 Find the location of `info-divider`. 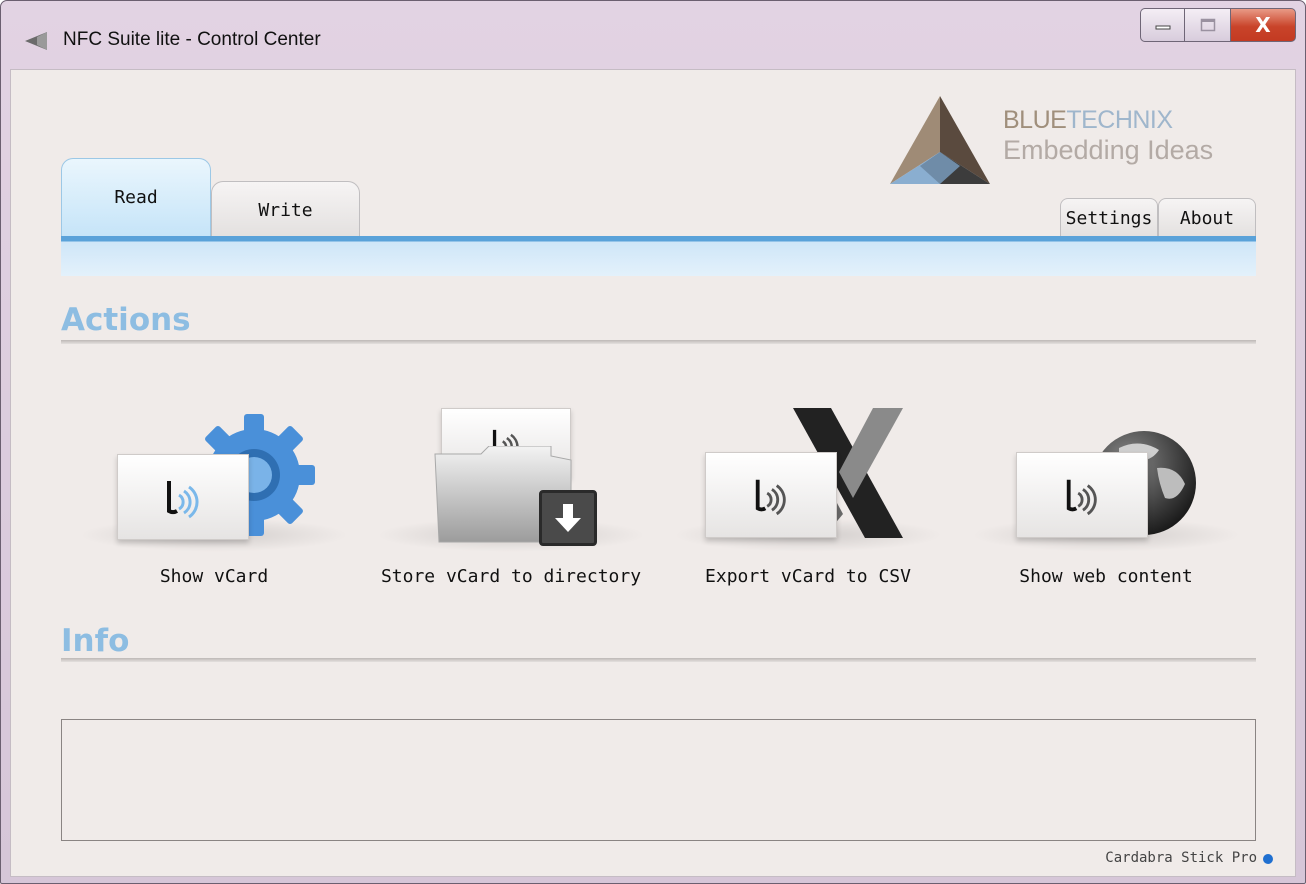

info-divider is located at coordinates (658, 660).